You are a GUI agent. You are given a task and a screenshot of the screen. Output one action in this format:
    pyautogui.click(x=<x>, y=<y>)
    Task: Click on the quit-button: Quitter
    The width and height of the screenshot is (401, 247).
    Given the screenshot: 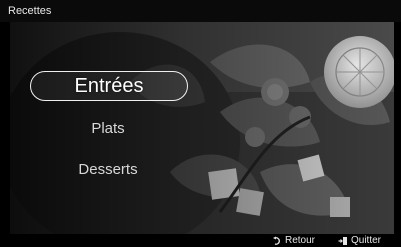 What is the action you would take?
    pyautogui.click(x=359, y=240)
    